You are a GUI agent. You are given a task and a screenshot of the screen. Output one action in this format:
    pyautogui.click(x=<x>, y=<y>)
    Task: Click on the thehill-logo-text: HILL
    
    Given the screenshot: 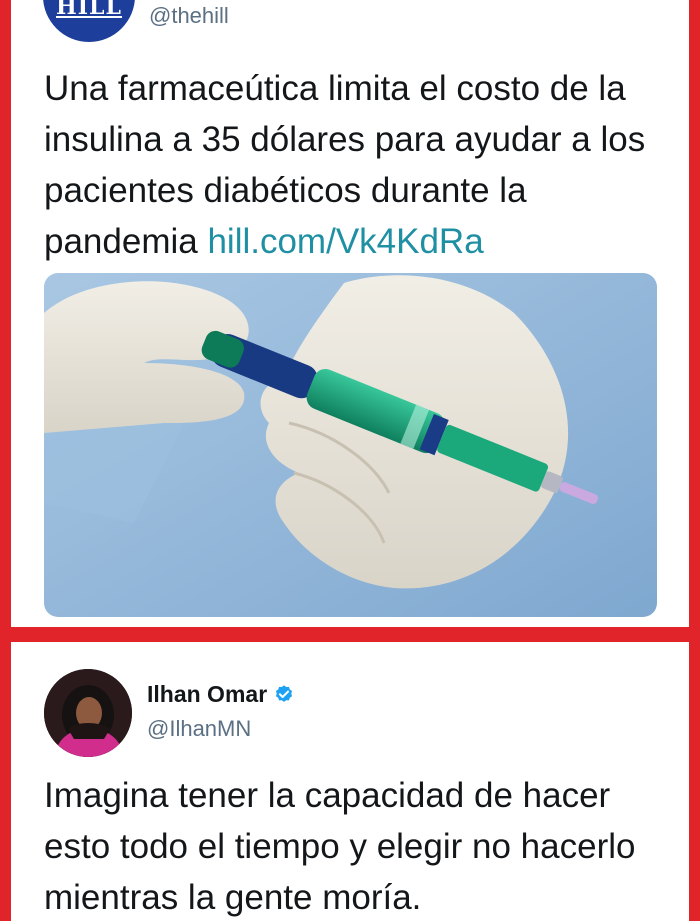 What is the action you would take?
    pyautogui.click(x=88, y=10)
    